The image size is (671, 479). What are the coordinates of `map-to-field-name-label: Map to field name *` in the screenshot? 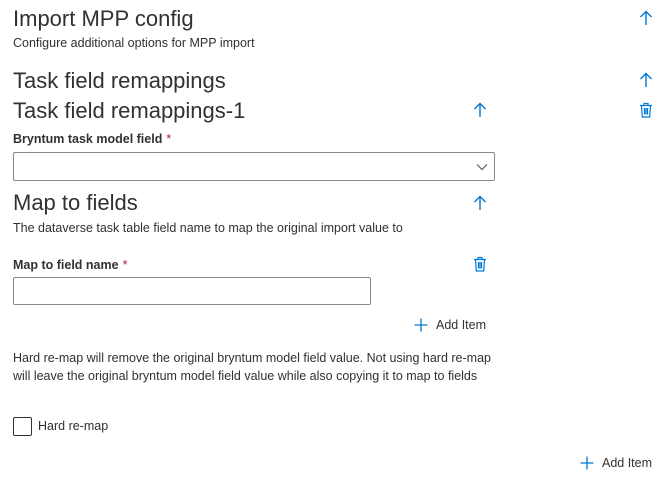 It's located at (70, 265).